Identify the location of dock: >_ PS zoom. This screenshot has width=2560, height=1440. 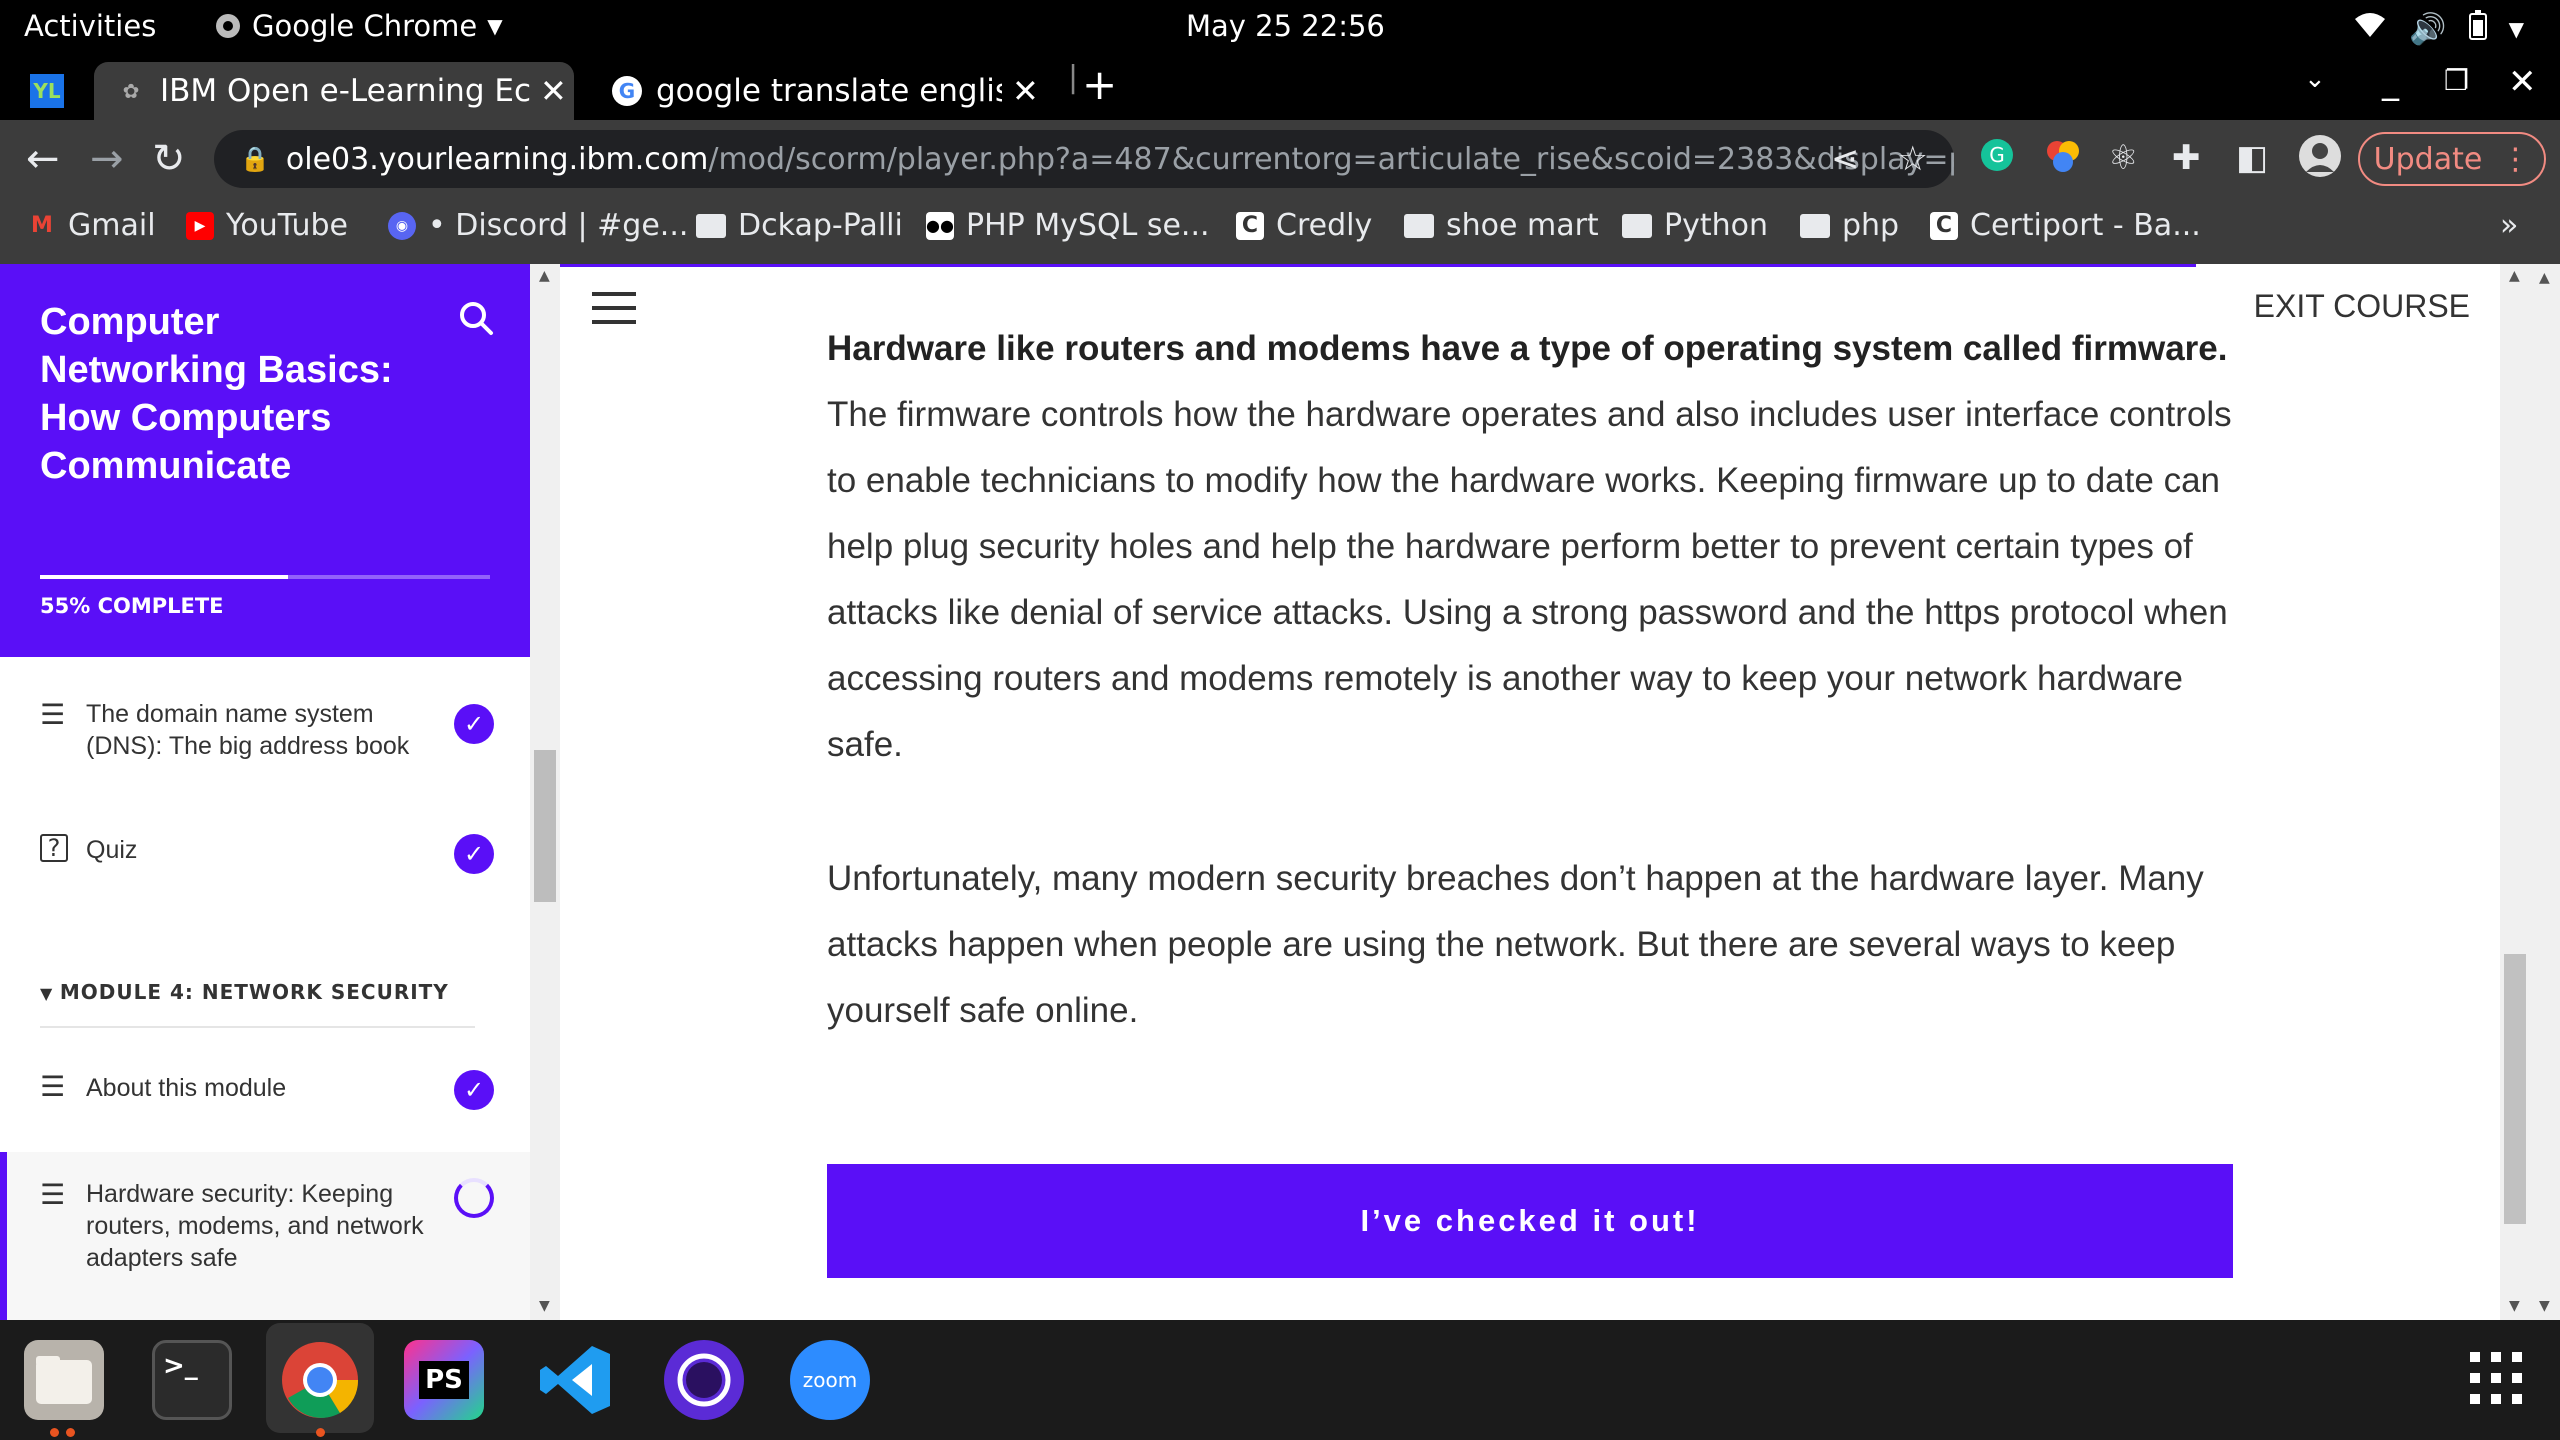
(1280, 1380).